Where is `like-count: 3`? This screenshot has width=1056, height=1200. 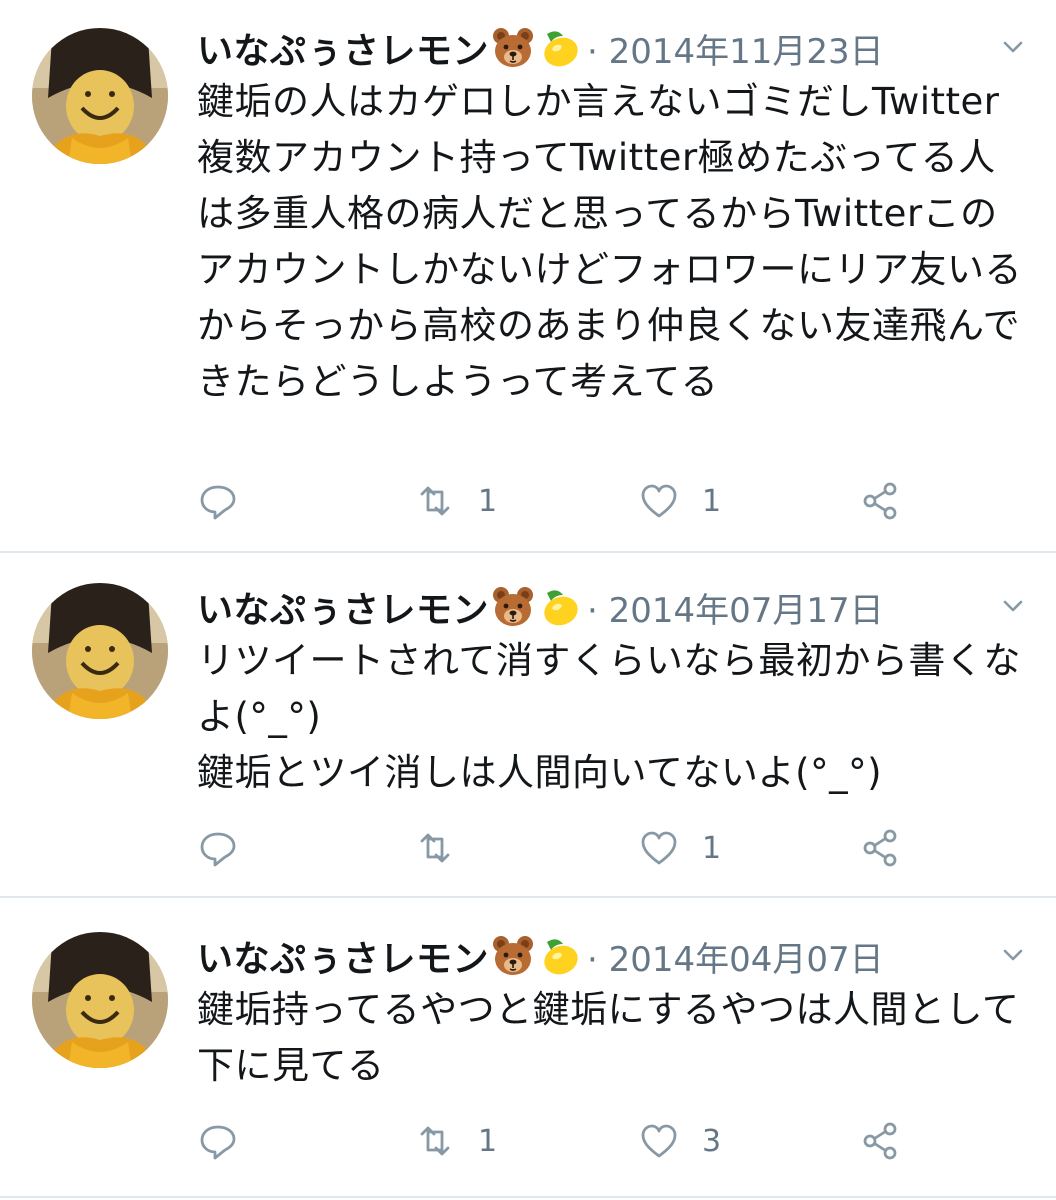
like-count: 3 is located at coordinates (712, 1141).